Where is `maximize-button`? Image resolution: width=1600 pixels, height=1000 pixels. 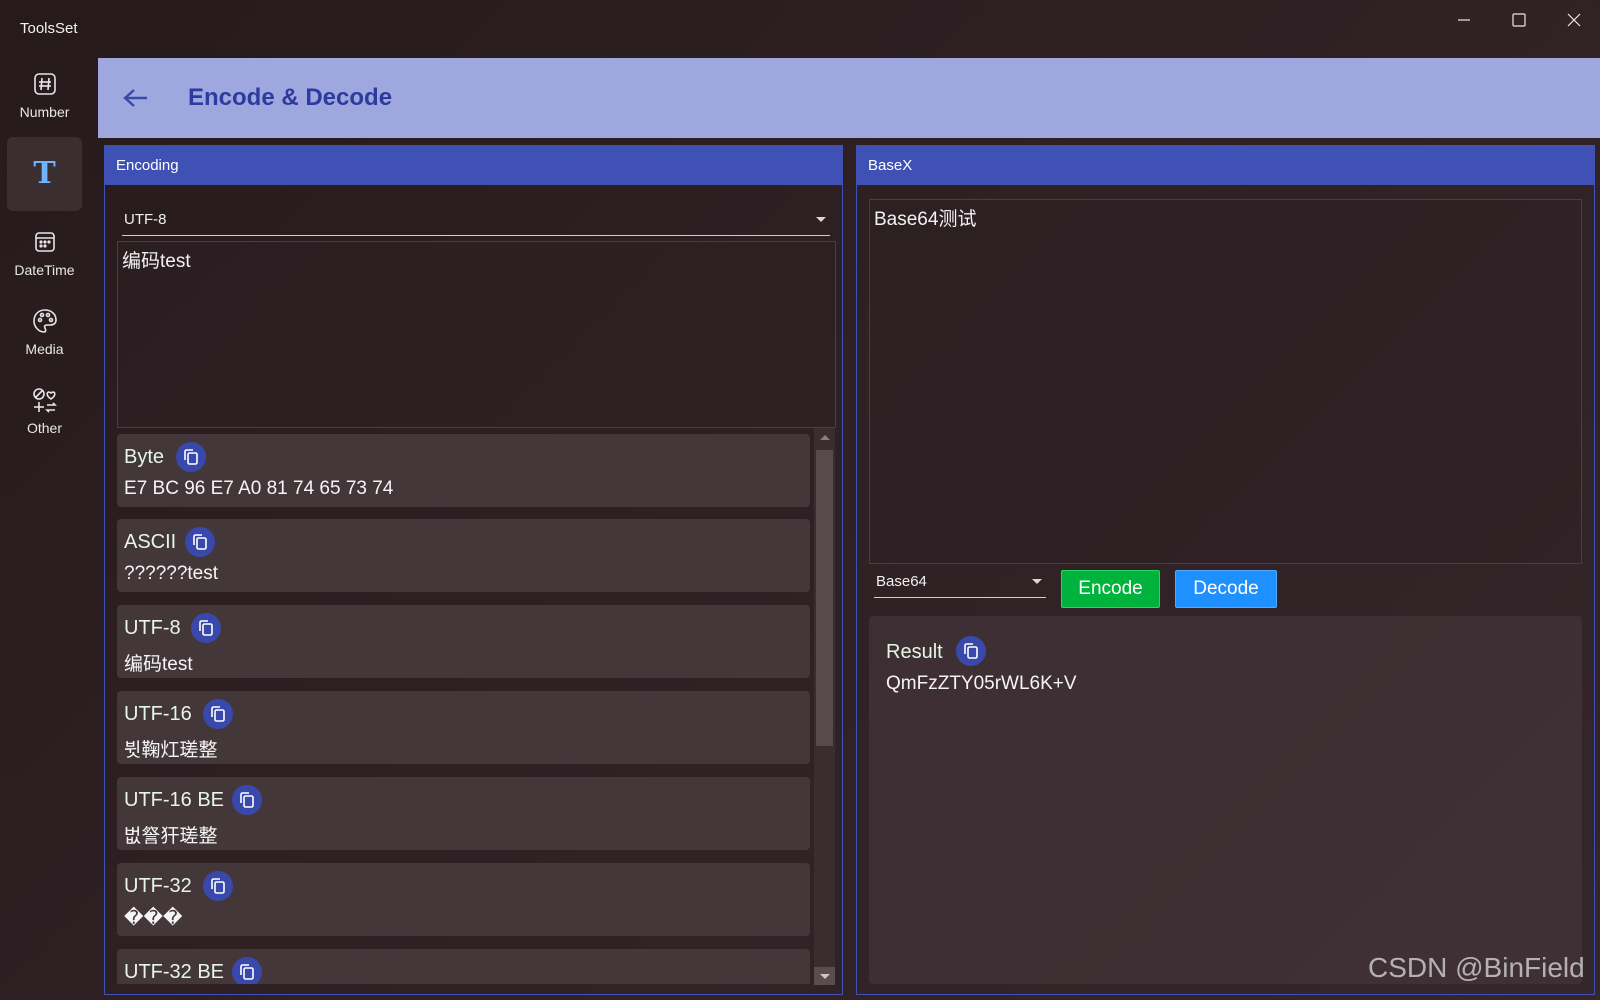 maximize-button is located at coordinates (1518, 20).